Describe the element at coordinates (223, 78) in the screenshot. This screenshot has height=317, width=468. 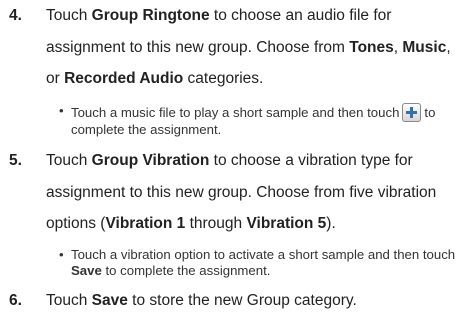
I see `text-segment: categories.` at that location.